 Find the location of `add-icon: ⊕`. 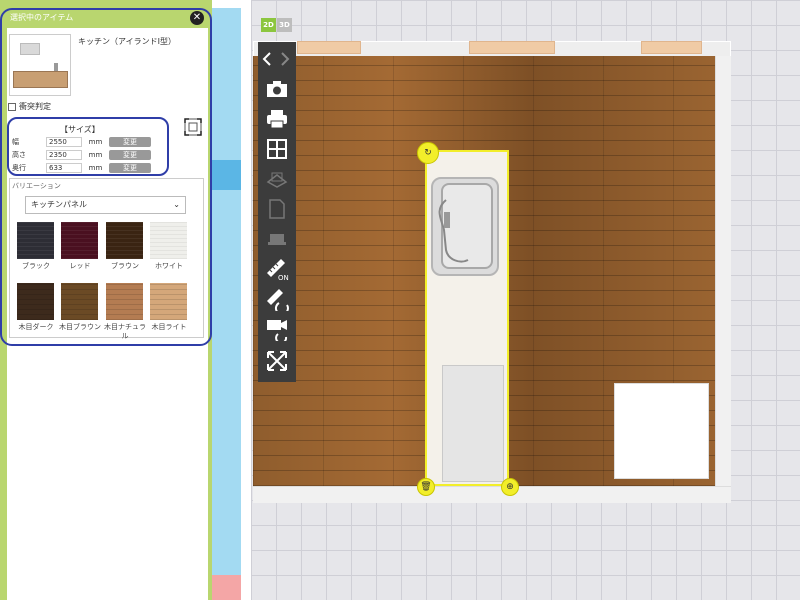

add-icon: ⊕ is located at coordinates (510, 487).